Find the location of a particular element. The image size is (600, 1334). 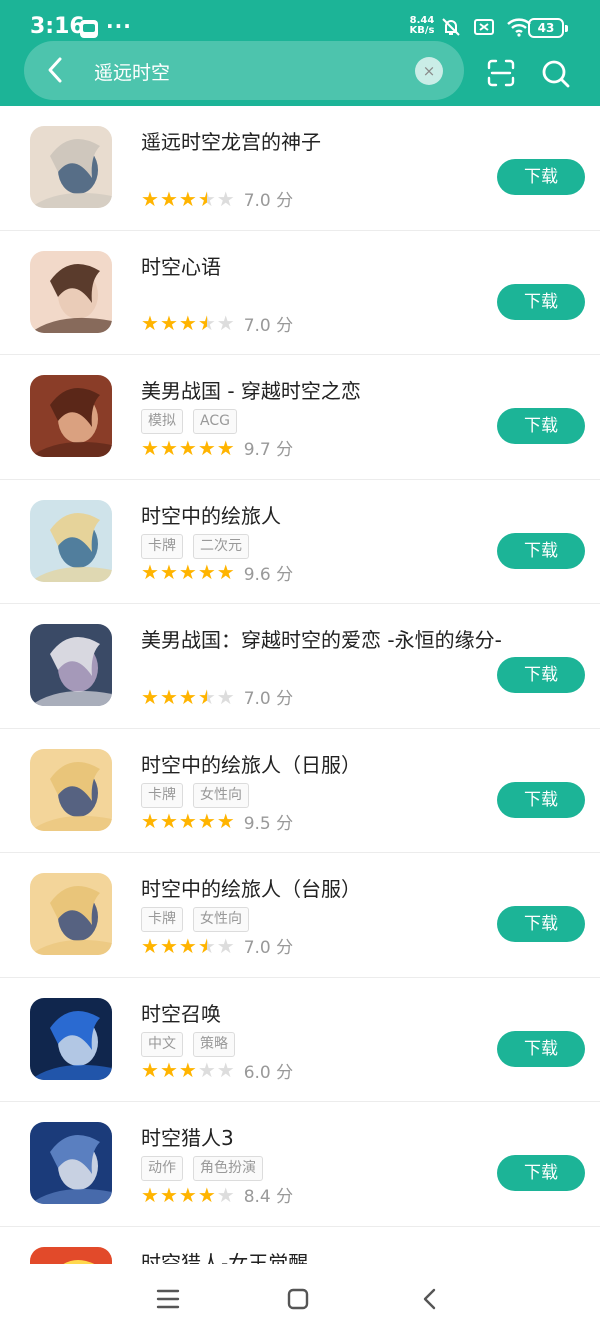

rating-score: 6.0 分 is located at coordinates (268, 1072).